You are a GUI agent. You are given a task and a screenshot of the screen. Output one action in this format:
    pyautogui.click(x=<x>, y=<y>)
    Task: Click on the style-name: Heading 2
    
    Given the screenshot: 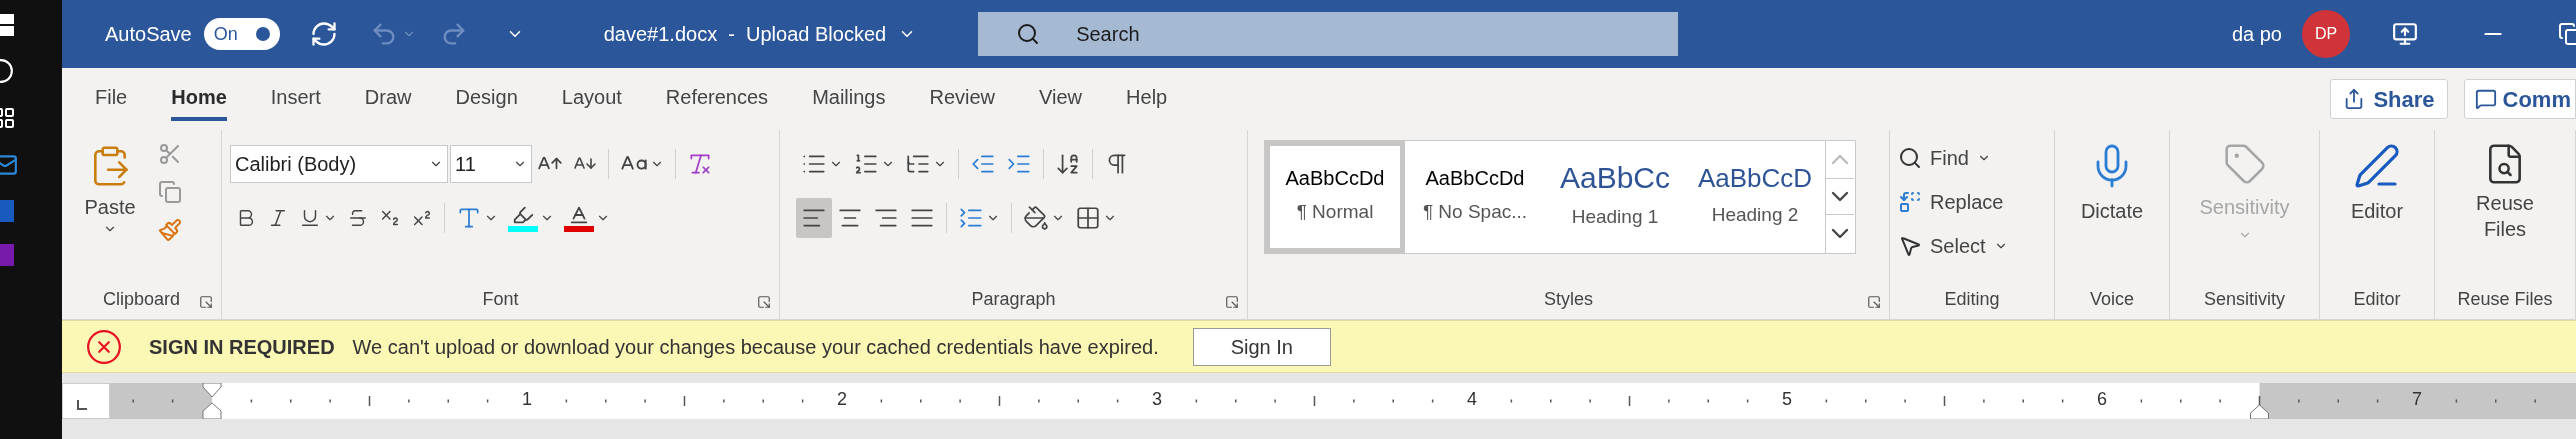 What is the action you would take?
    pyautogui.click(x=1755, y=214)
    